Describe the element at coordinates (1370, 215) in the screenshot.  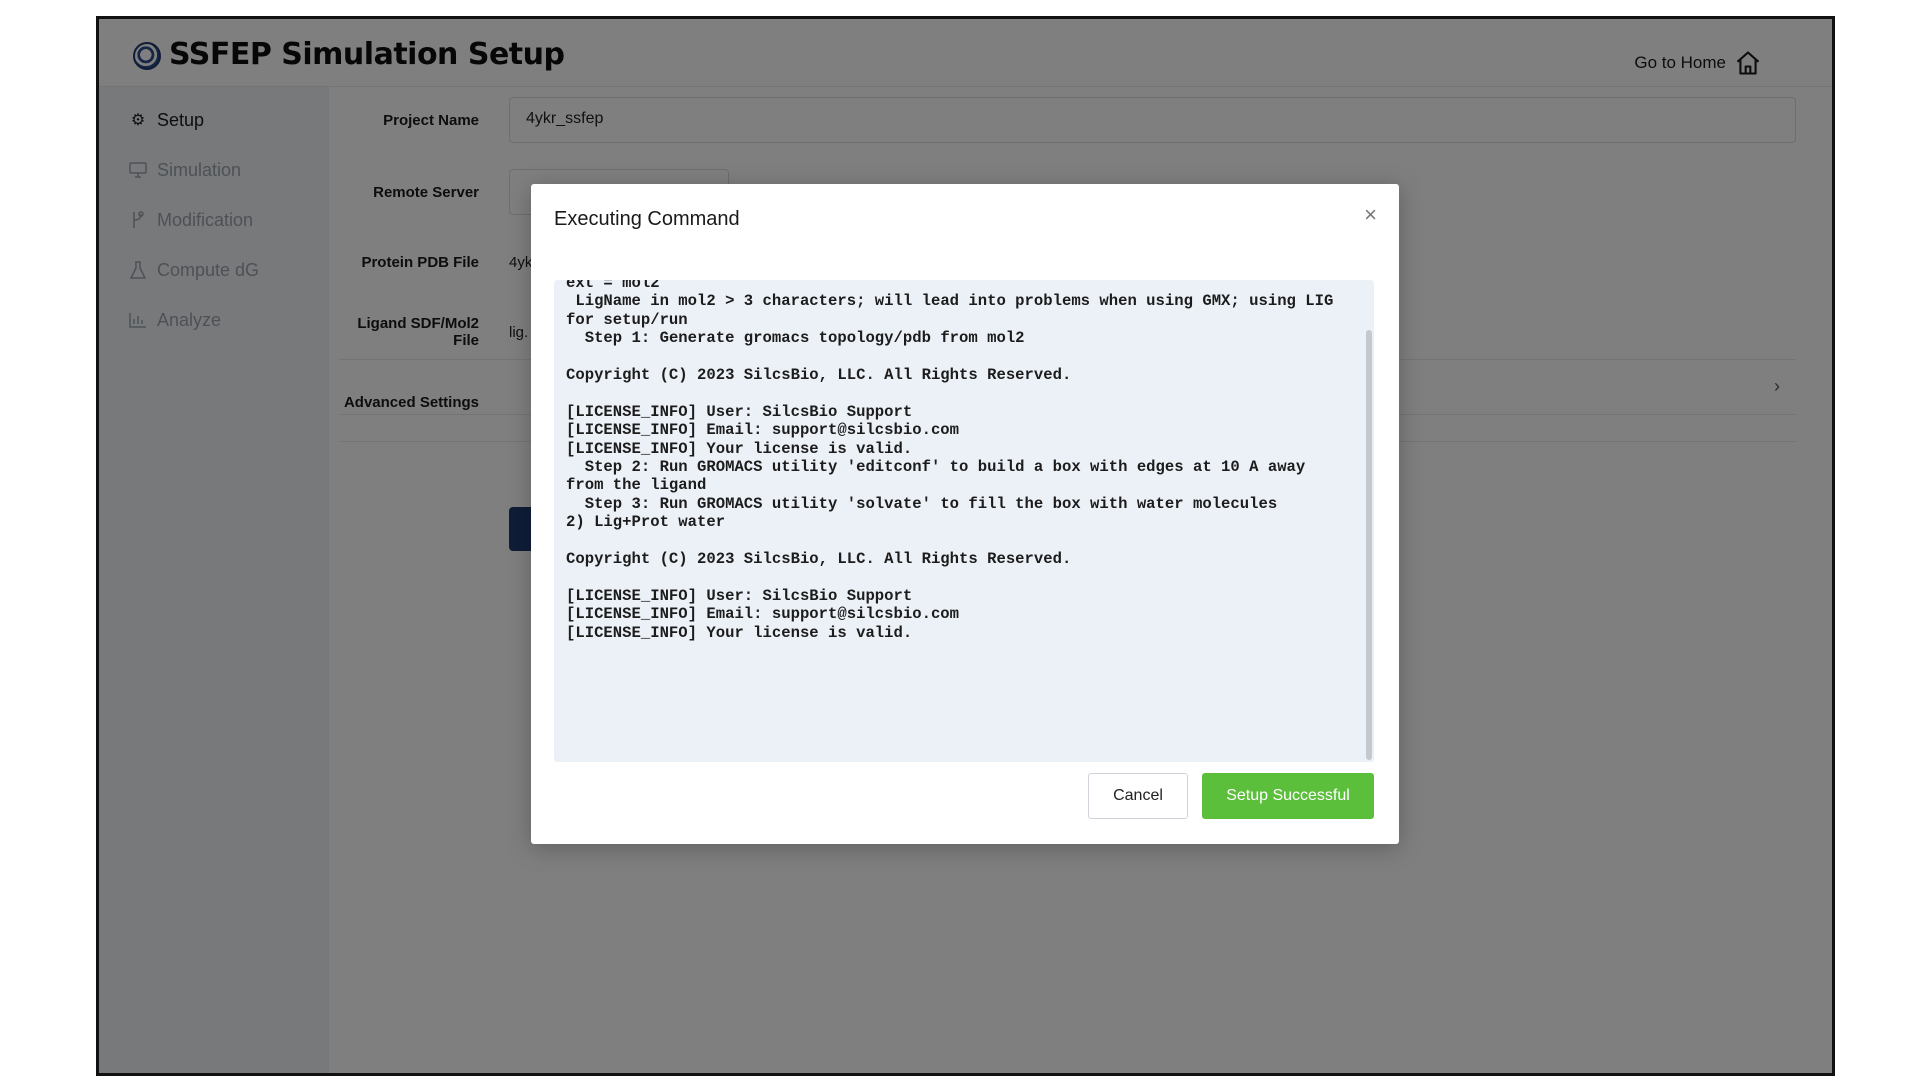
I see `close-icon: ×` at that location.